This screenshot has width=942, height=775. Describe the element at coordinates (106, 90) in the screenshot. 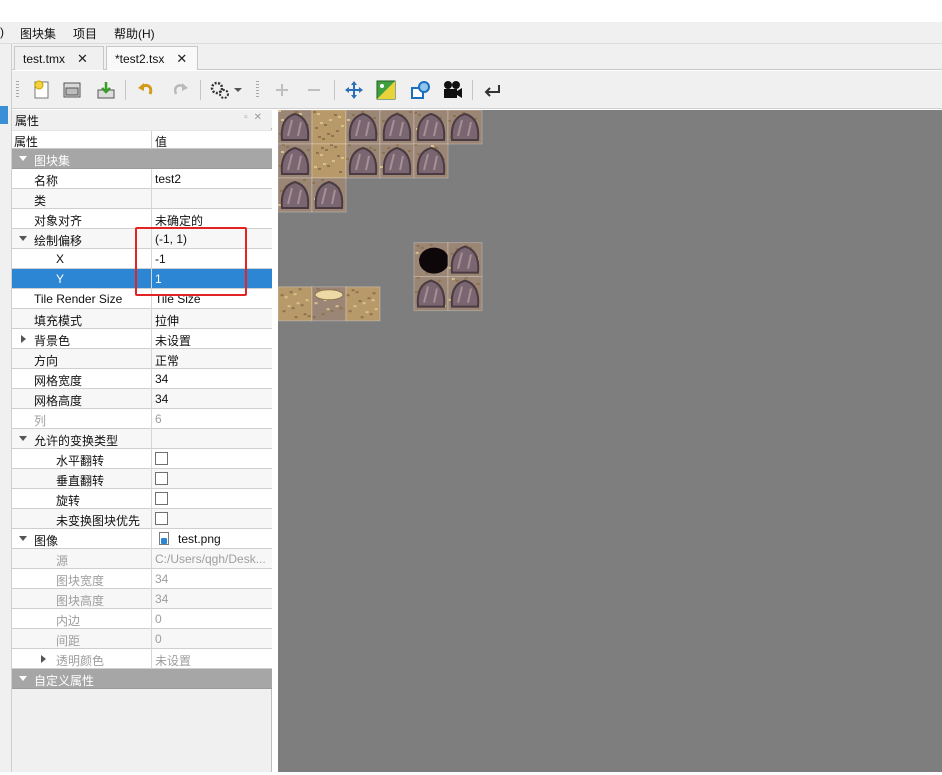

I see `save-icon` at that location.